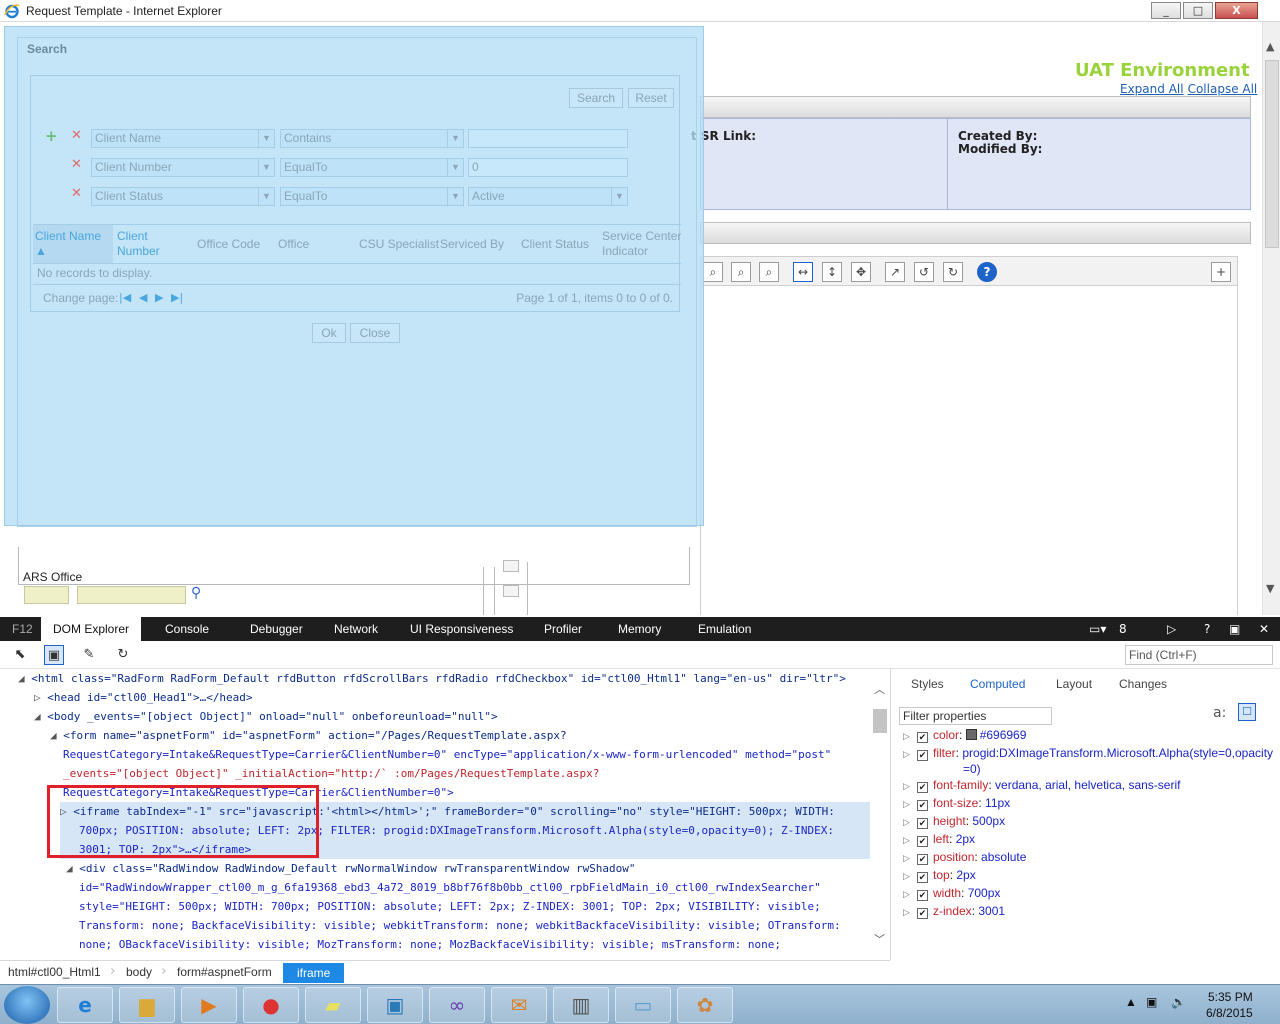  I want to click on breadcrumb-iframe: iframe, so click(314, 973).